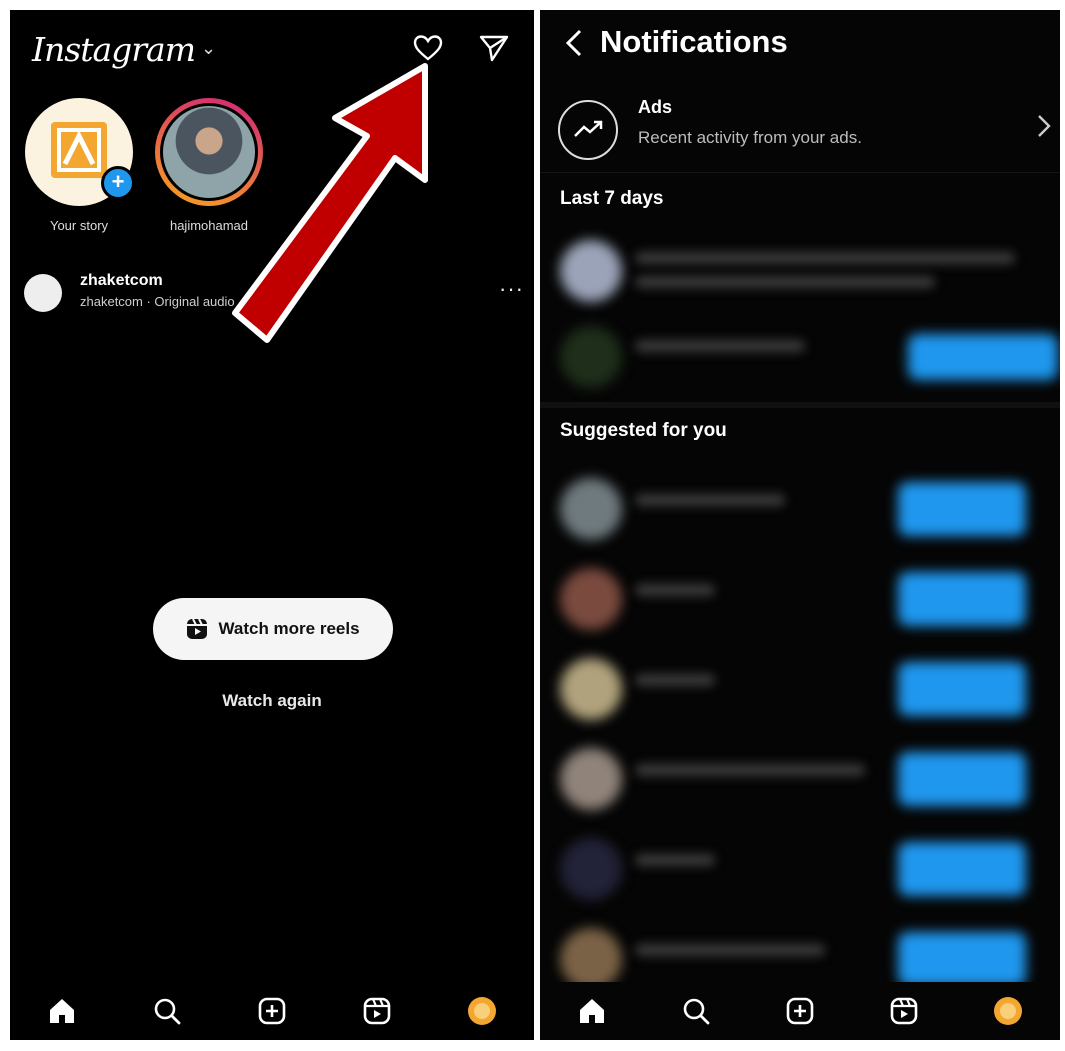 The image size is (1065, 1051). Describe the element at coordinates (121, 281) in the screenshot. I see `post-username: zhaketcom` at that location.